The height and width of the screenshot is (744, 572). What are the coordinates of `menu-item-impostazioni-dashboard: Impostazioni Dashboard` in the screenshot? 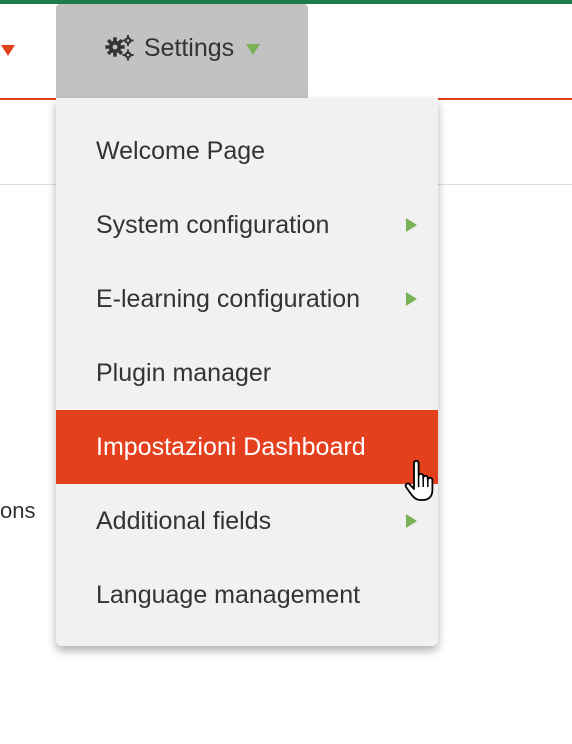 It's located at (247, 447).